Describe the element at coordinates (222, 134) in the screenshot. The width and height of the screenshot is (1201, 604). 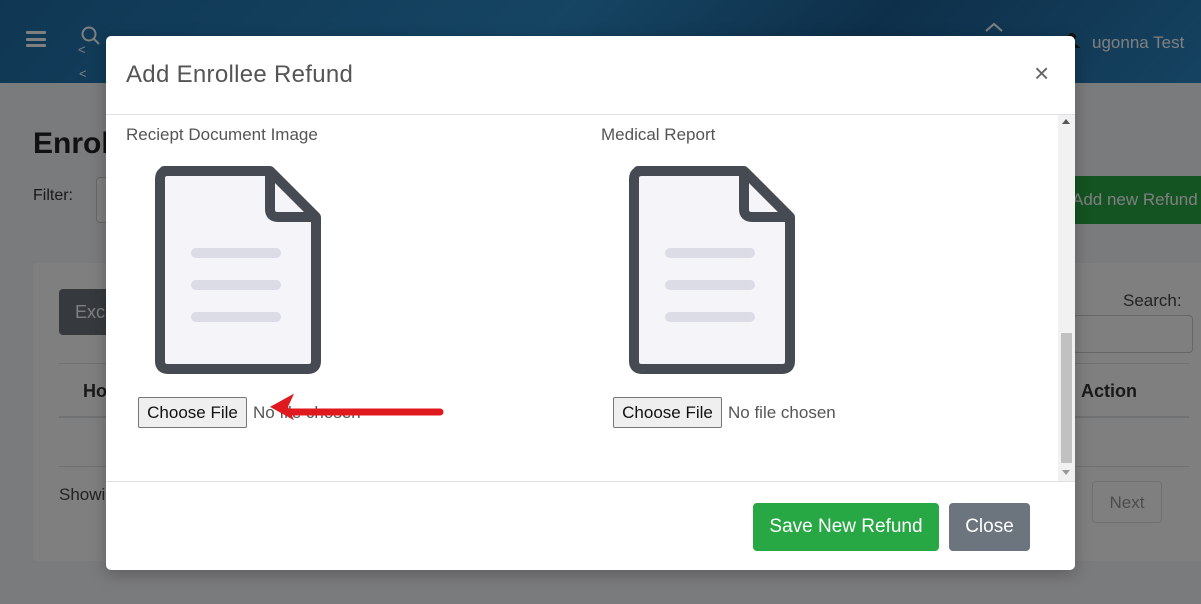
I see `receipt-document-label: Reciept Document Image` at that location.